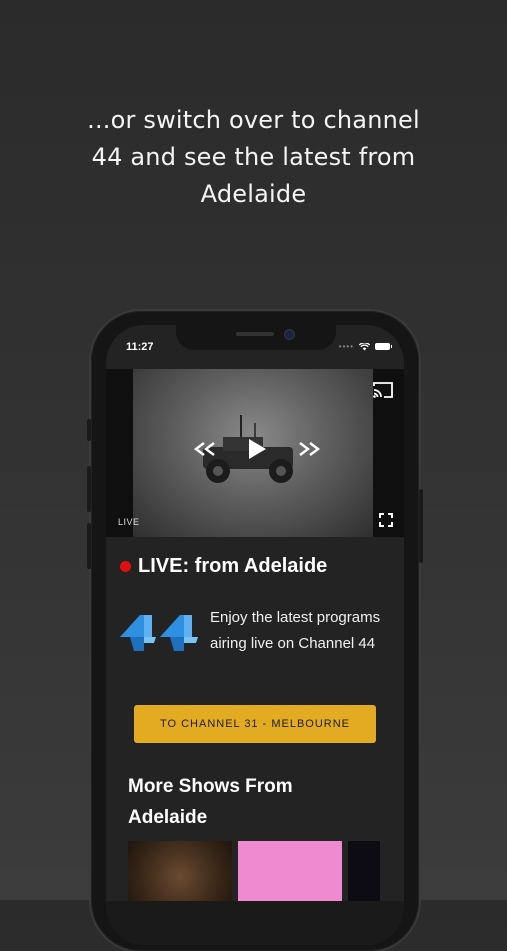  What do you see at coordinates (383, 346) in the screenshot?
I see `battery-icon` at bounding box center [383, 346].